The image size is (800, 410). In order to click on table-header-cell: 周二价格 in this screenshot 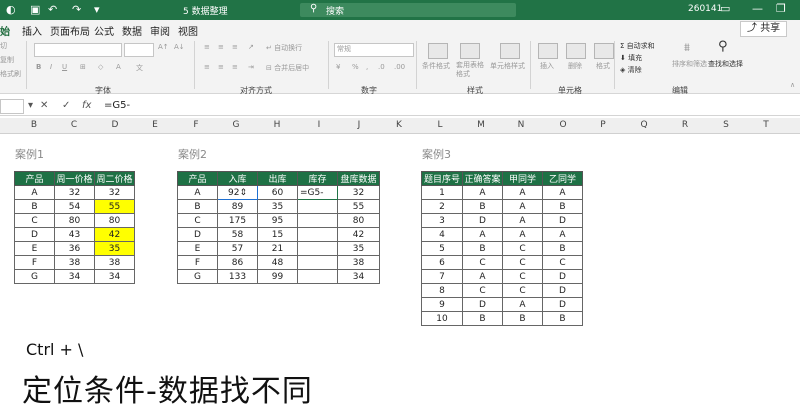, I will do `click(114, 178)`.